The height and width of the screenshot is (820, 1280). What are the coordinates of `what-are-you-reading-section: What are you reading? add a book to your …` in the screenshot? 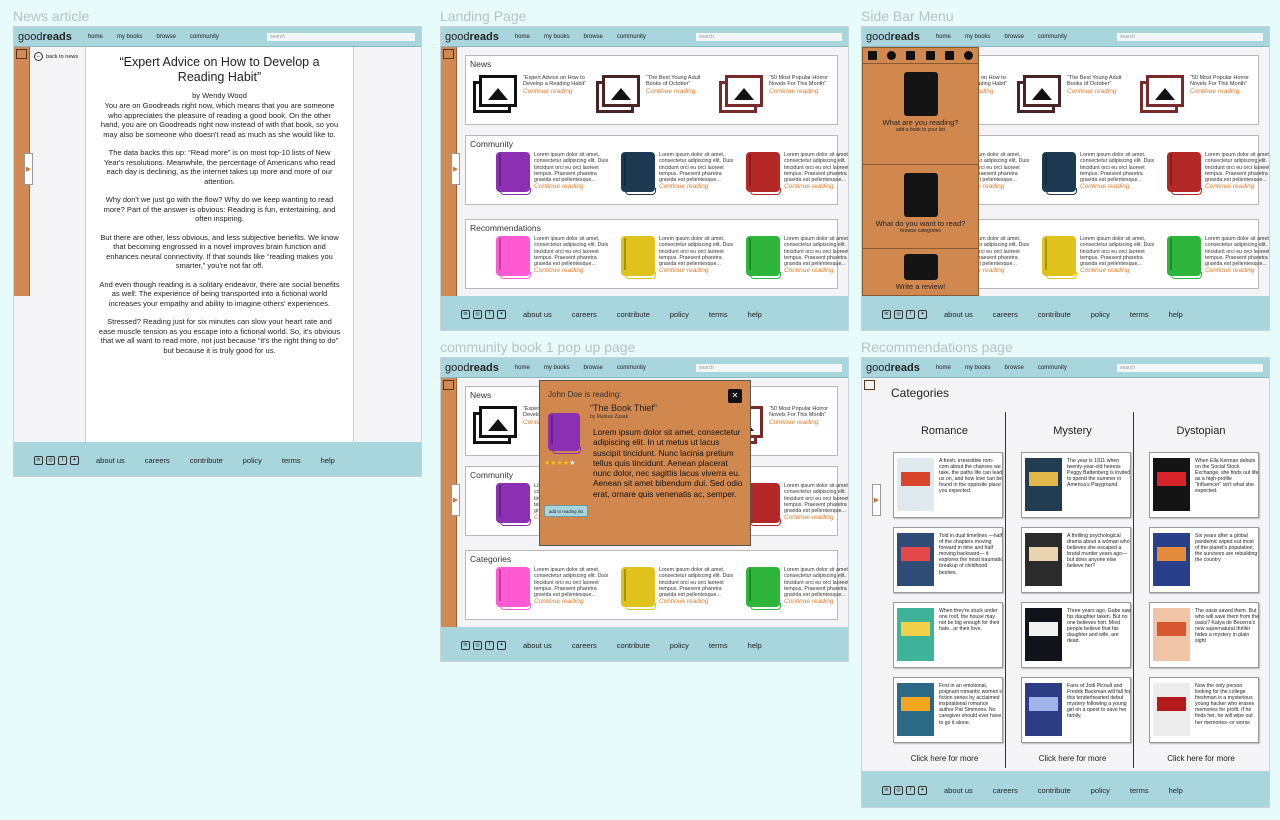 It's located at (920, 115).